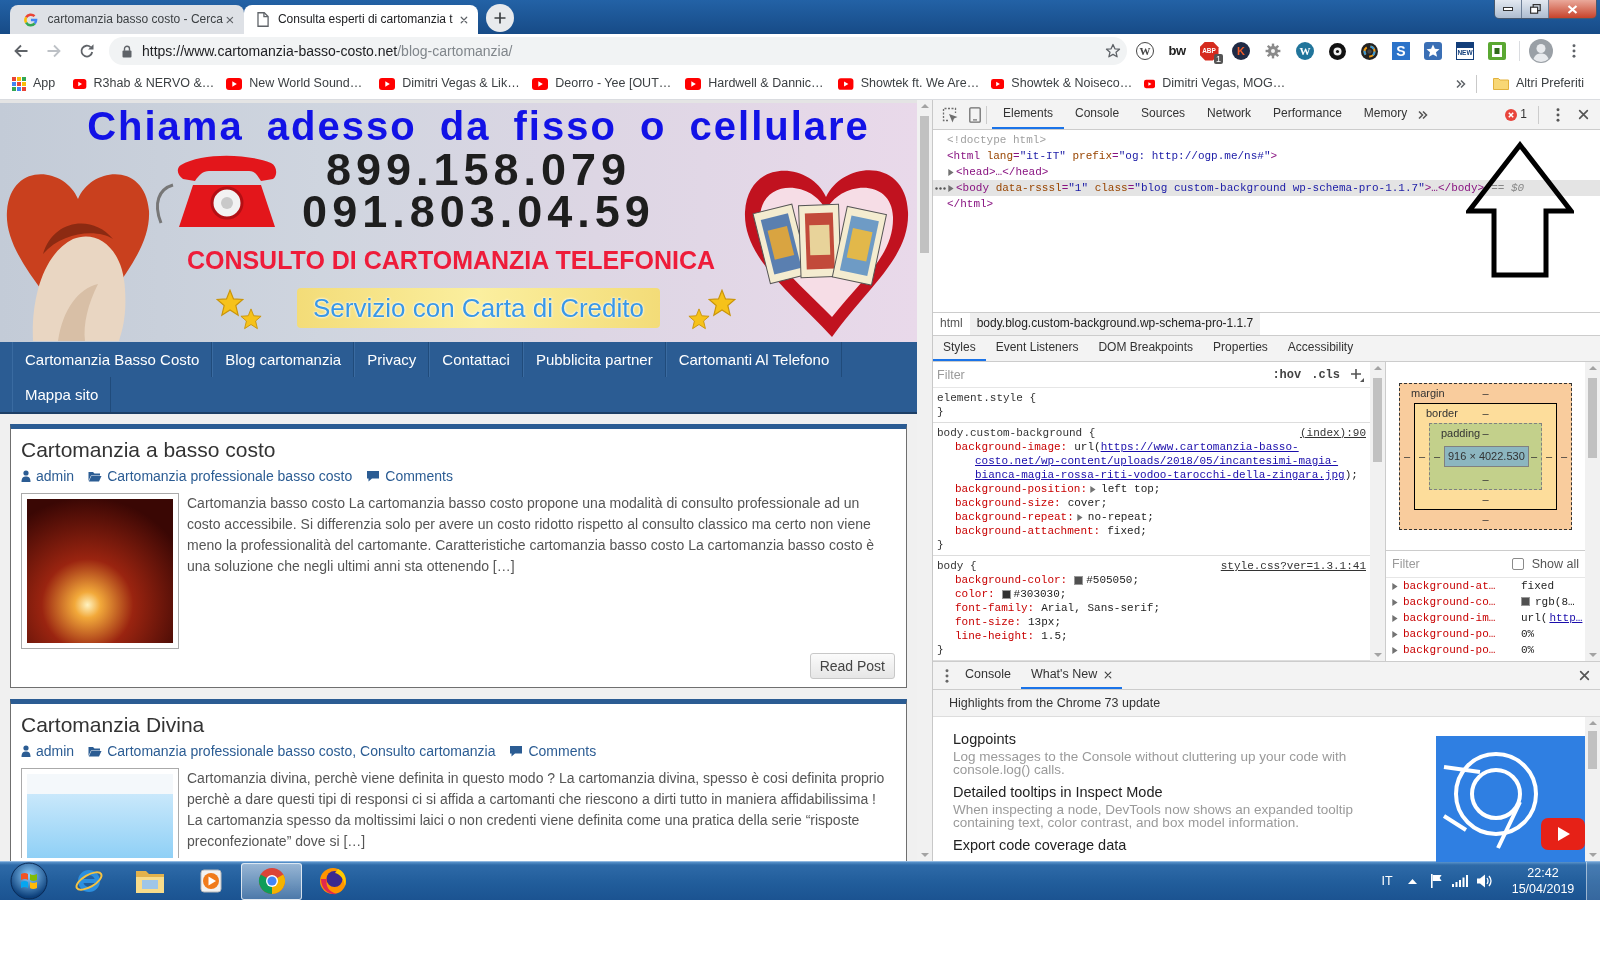 The height and width of the screenshot is (960, 1600). Describe the element at coordinates (1337, 51) in the screenshot. I see `record-disc-icon` at that location.